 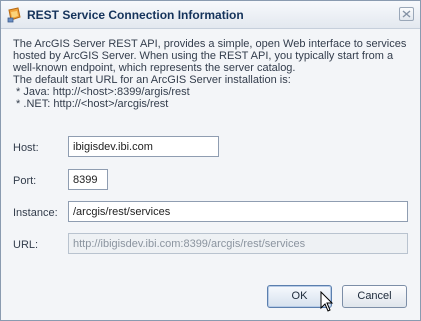 I want to click on dialog-title: REST Service Connection Information, so click(x=135, y=15).